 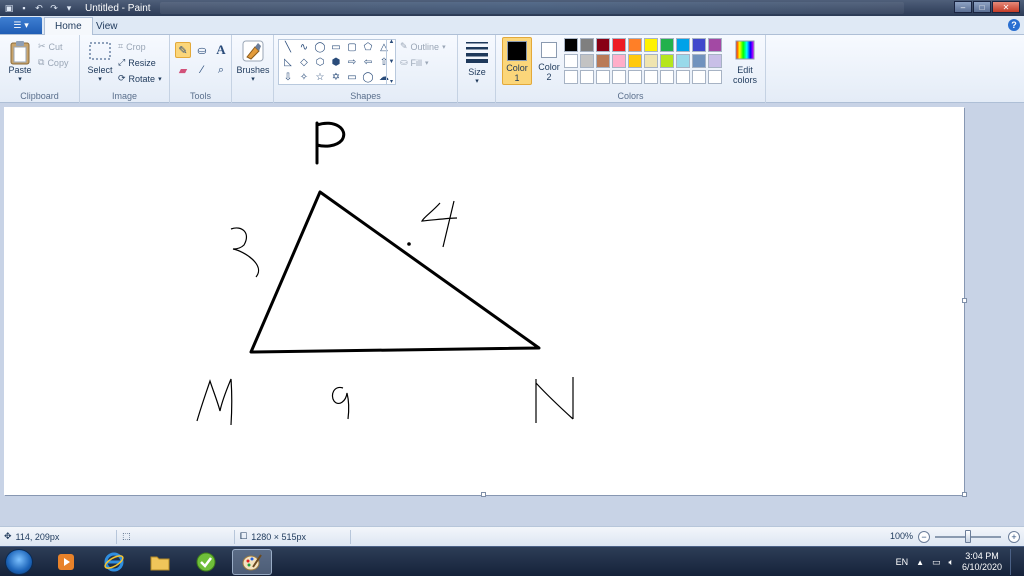 I want to click on color2-button: Color 2, so click(x=549, y=61).